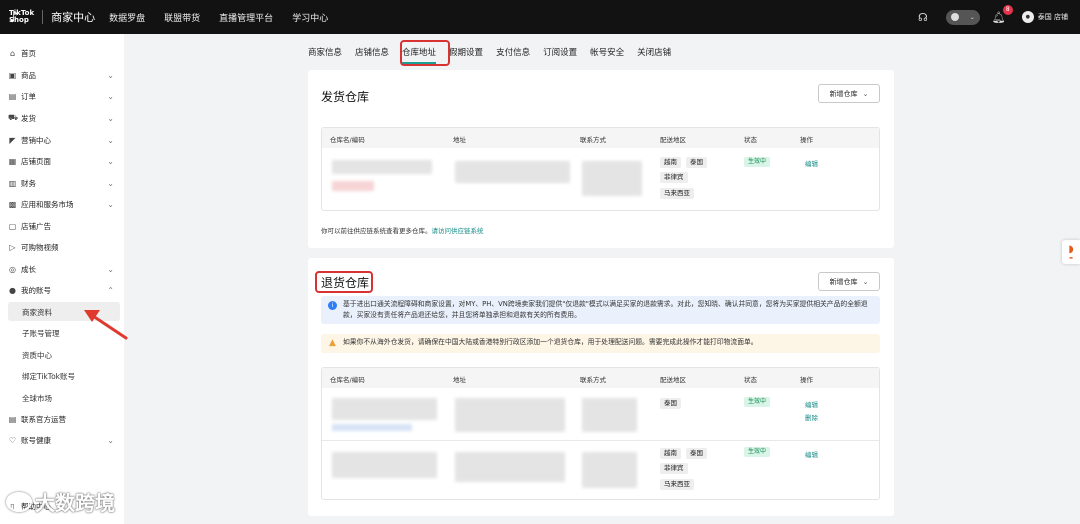 Image resolution: width=1080 pixels, height=524 pixels. What do you see at coordinates (843, 93) in the screenshot?
I see `new-warehouse-label: 新增仓库` at bounding box center [843, 93].